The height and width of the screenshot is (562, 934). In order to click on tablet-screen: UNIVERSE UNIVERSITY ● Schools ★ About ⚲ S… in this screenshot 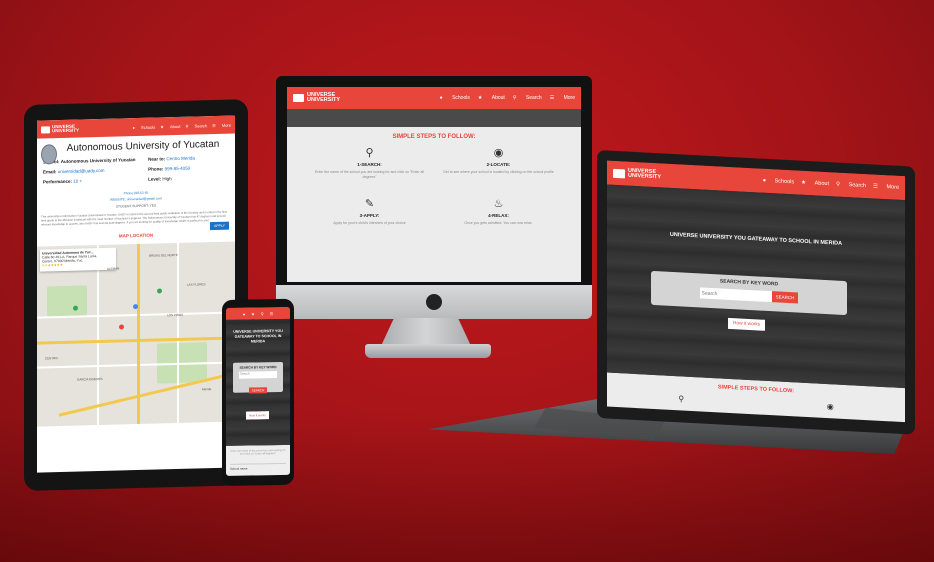, I will do `click(136, 294)`.